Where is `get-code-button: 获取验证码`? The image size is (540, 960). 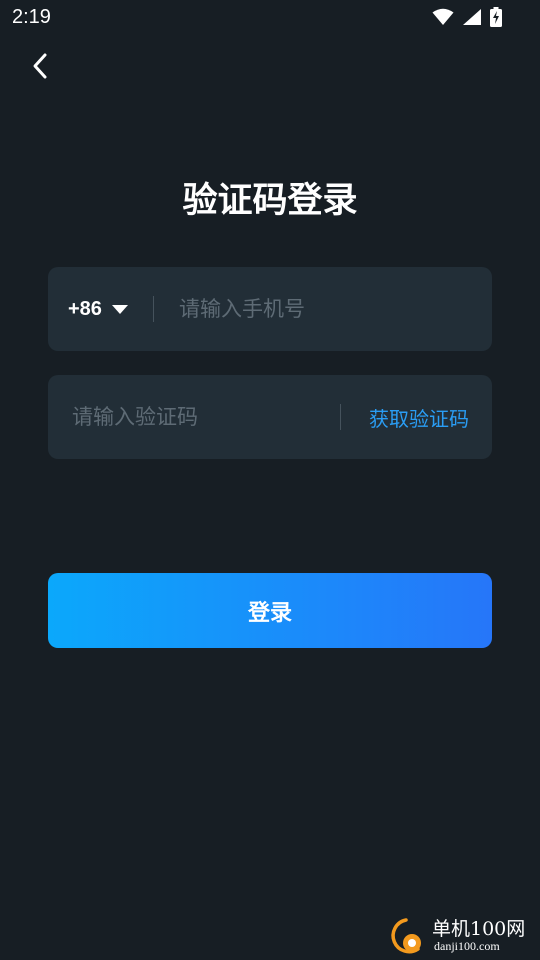
get-code-button: 获取验证码 is located at coordinates (419, 417).